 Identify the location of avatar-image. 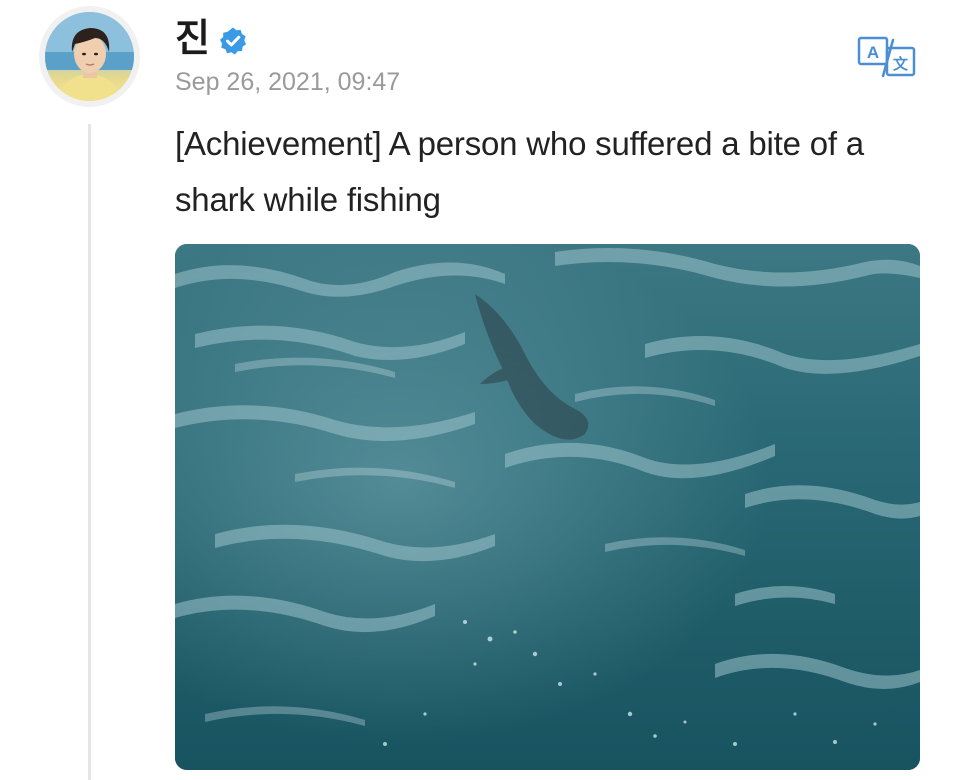
(89, 56).